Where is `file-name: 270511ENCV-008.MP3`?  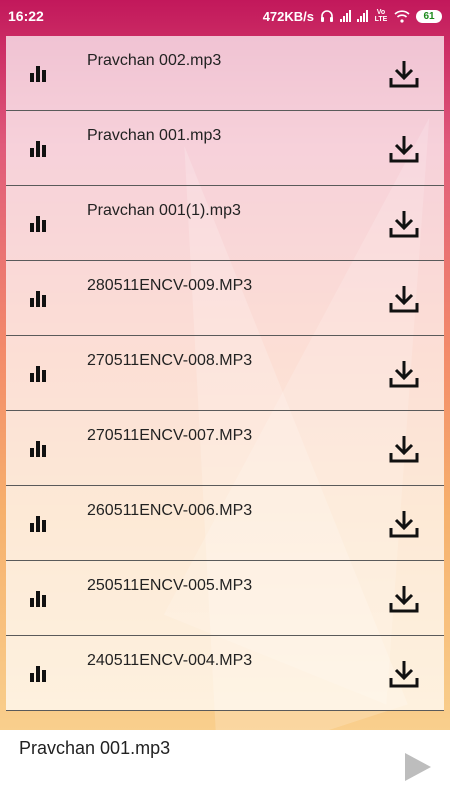
file-name: 270511ENCV-008.MP3 is located at coordinates (170, 360).